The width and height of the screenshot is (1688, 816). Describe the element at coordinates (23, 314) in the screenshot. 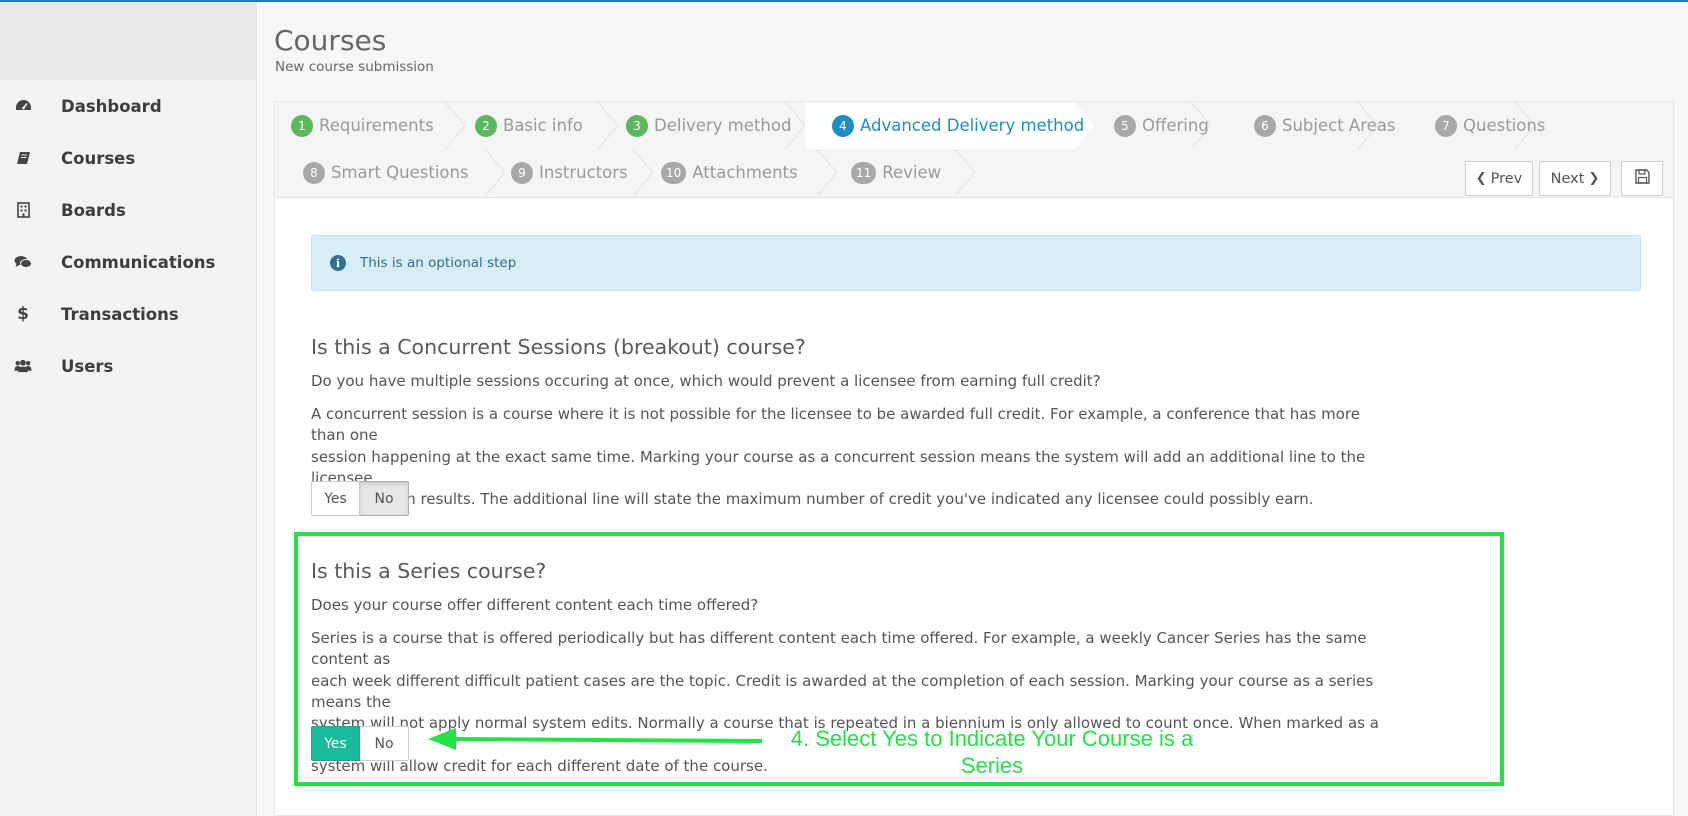

I see `dollar-icon: $` at that location.